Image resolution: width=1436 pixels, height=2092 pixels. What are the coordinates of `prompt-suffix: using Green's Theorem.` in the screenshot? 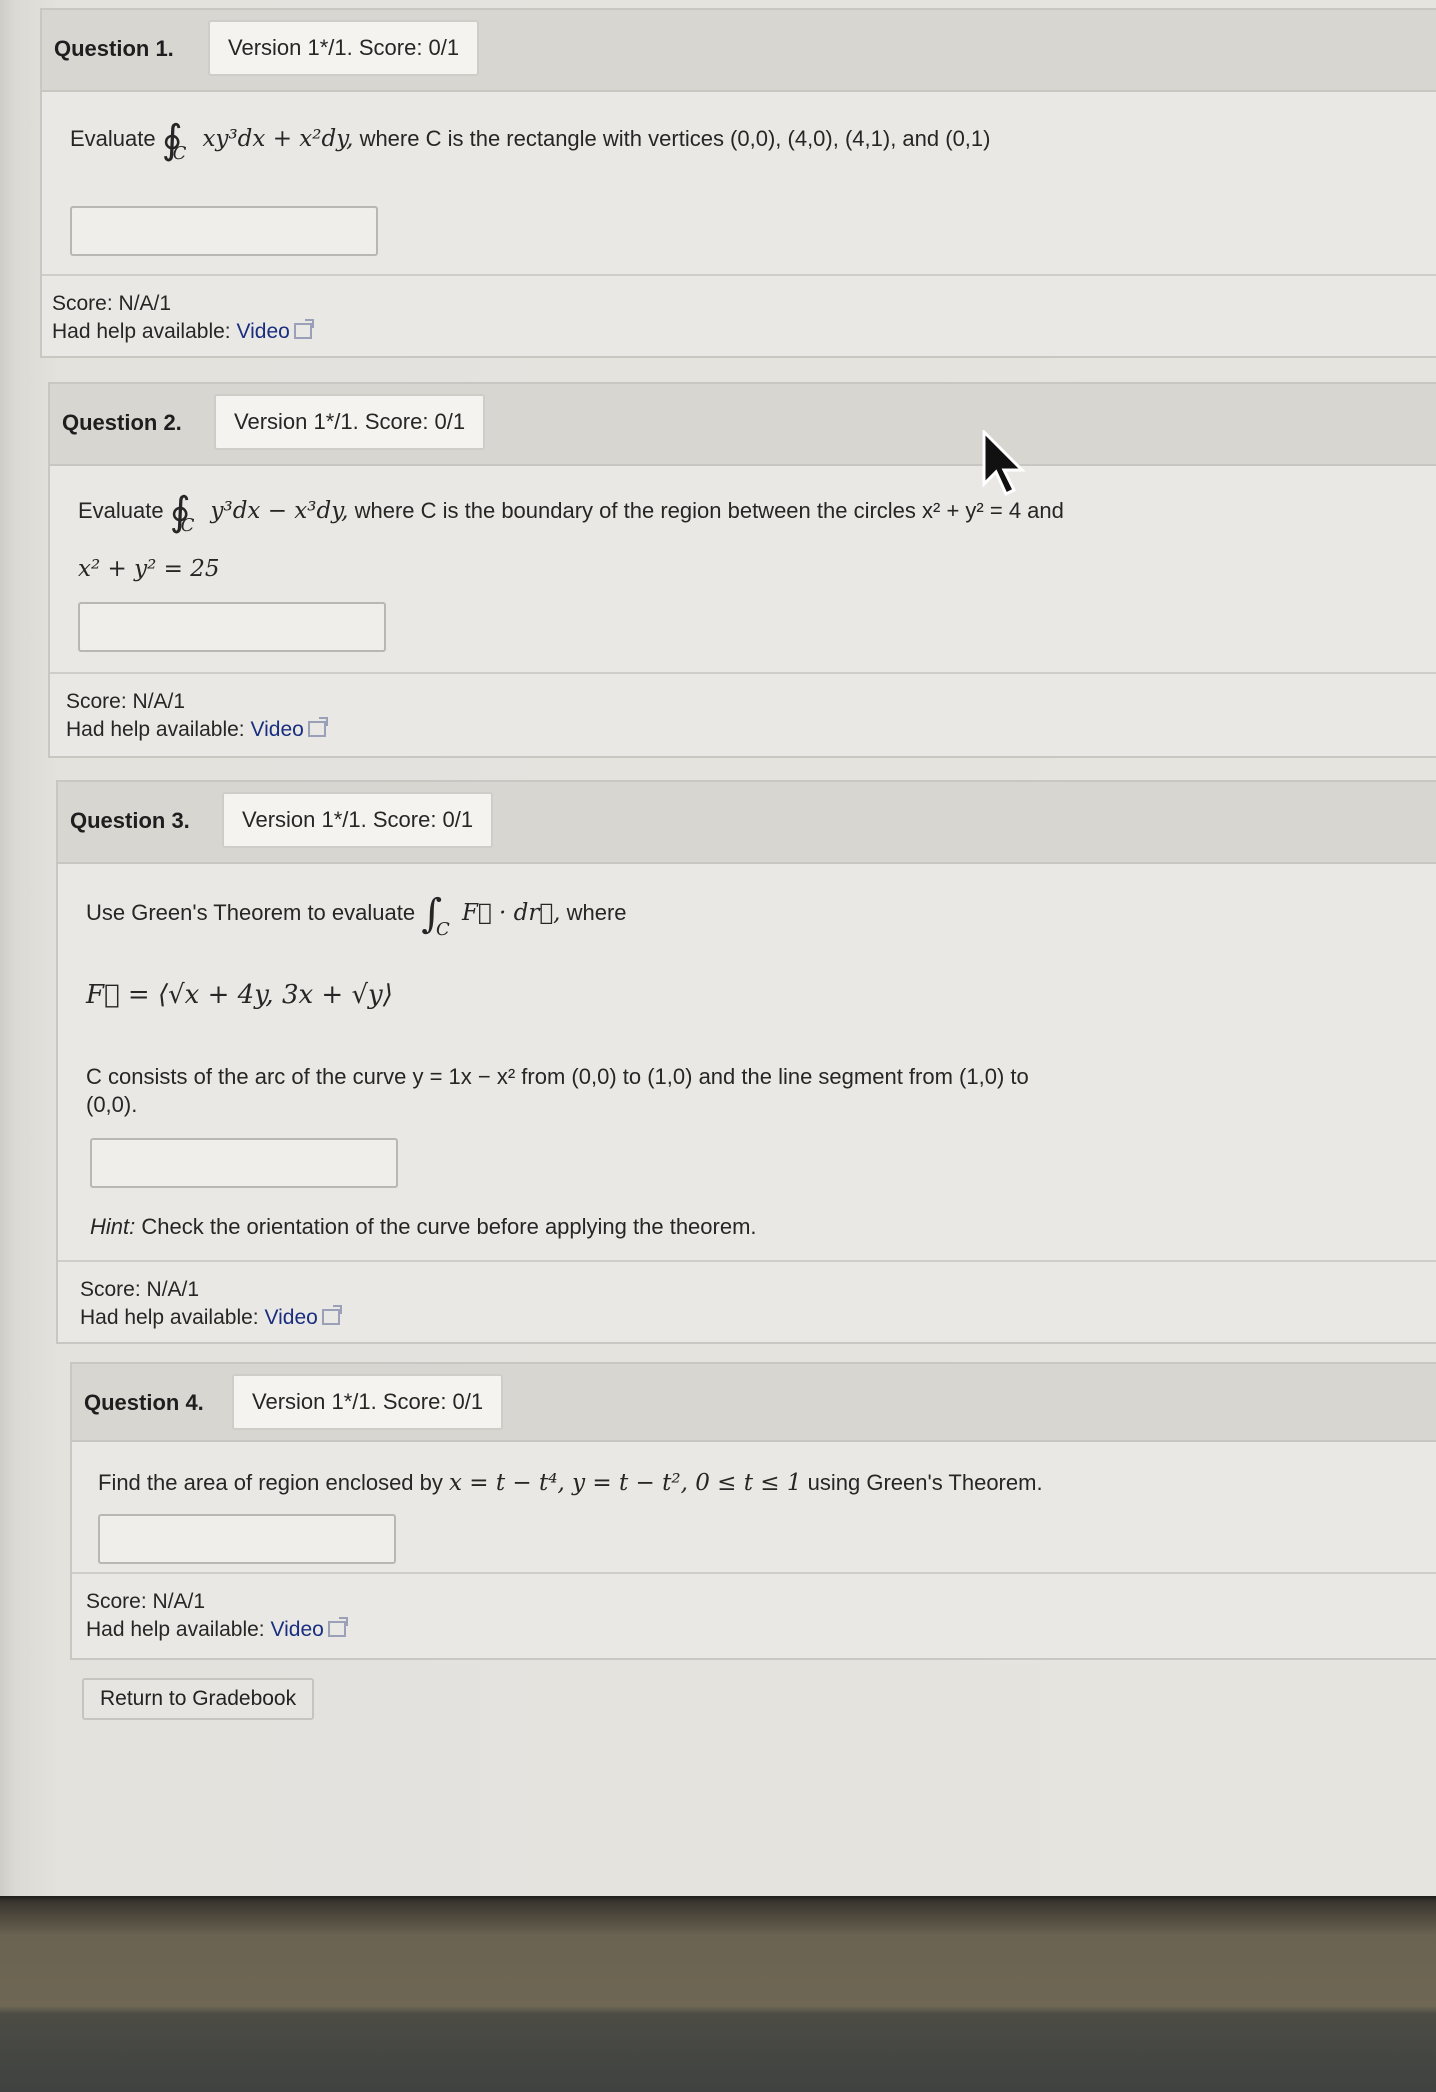 It's located at (925, 1482).